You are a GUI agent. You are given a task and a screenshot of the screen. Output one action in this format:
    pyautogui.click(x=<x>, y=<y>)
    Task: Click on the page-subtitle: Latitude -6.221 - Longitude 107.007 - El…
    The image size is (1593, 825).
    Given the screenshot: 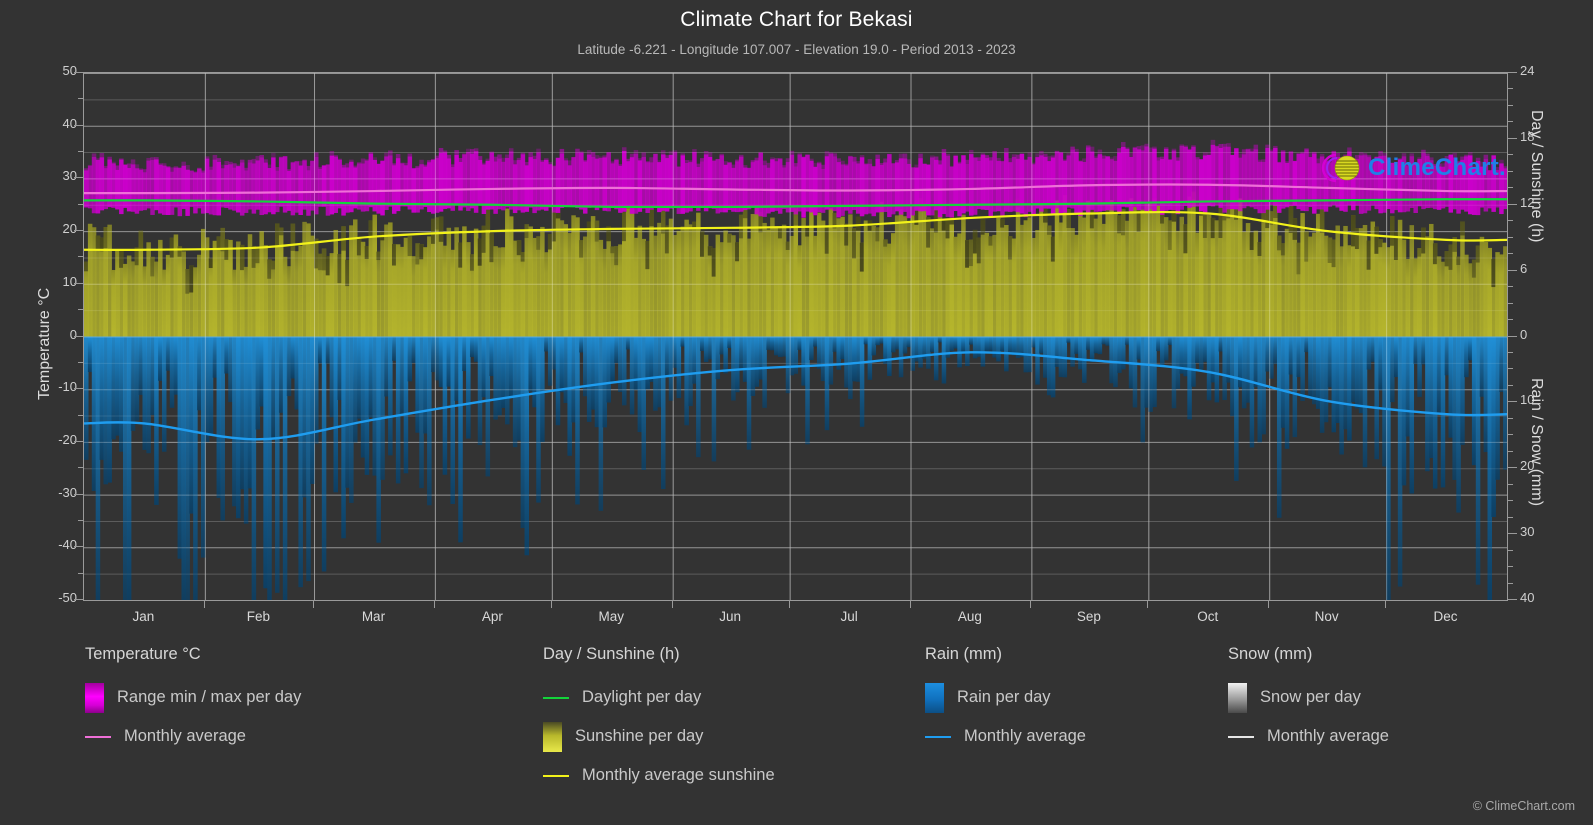 What is the action you would take?
    pyautogui.click(x=796, y=49)
    